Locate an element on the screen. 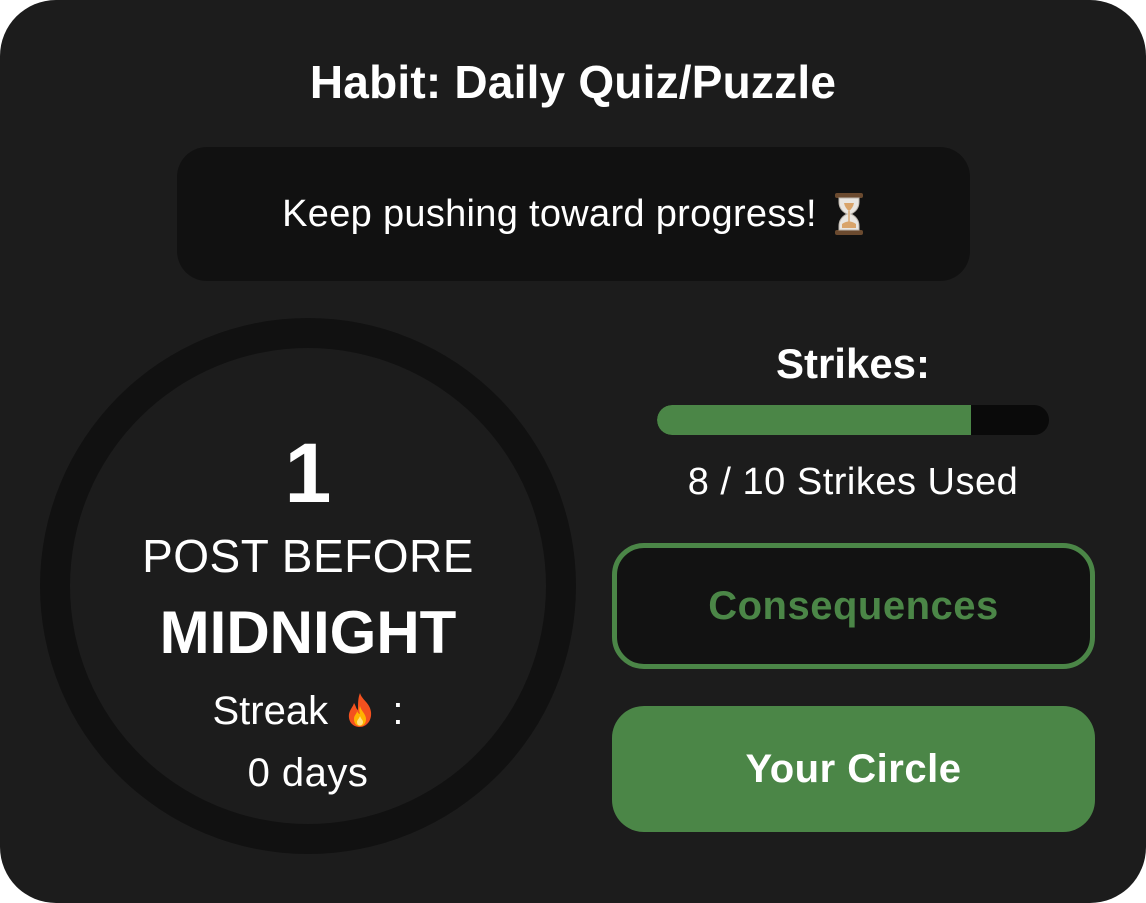 This screenshot has width=1146, height=903. motivation-banner: Keep pushing toward progress! is located at coordinates (573, 214).